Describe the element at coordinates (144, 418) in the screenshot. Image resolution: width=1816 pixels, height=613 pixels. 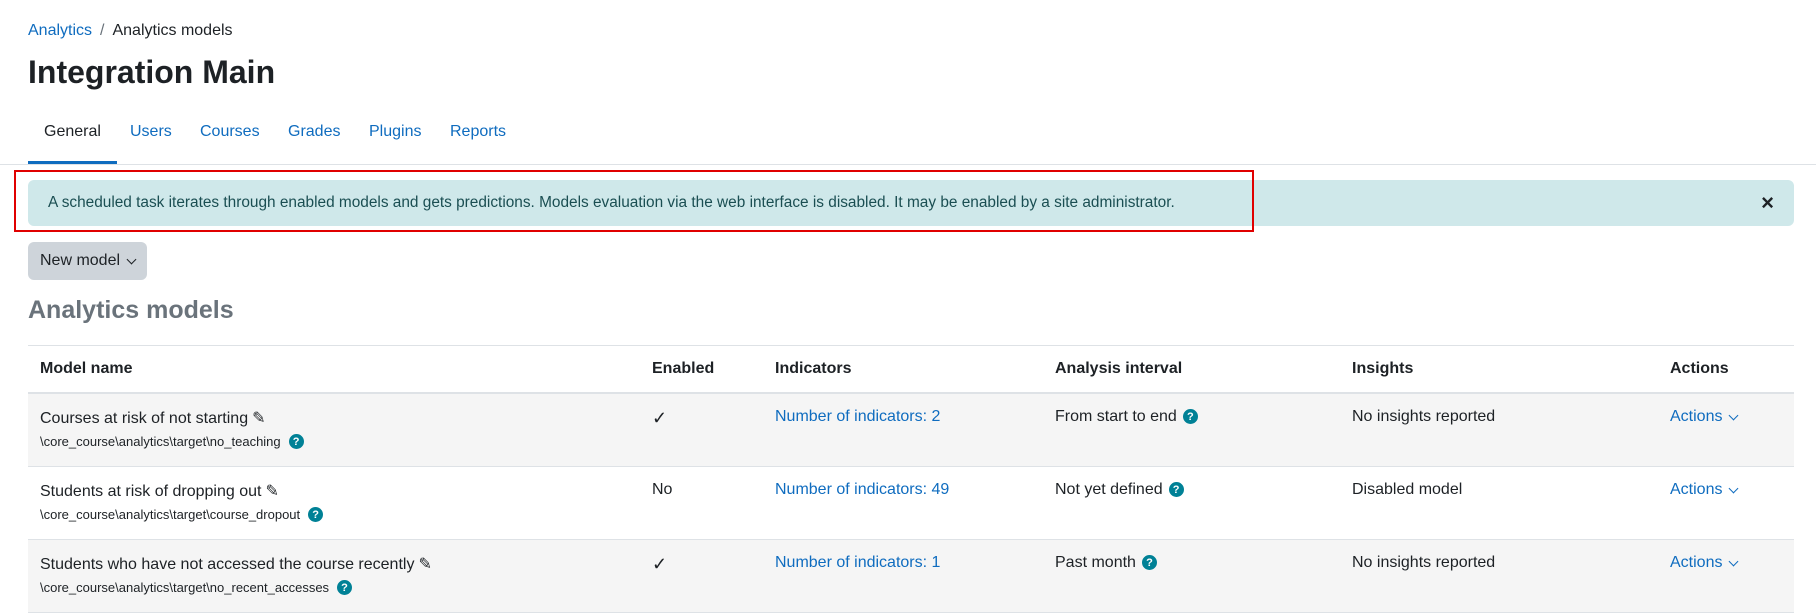
I see `model-name: Courses at risk of not starting` at that location.